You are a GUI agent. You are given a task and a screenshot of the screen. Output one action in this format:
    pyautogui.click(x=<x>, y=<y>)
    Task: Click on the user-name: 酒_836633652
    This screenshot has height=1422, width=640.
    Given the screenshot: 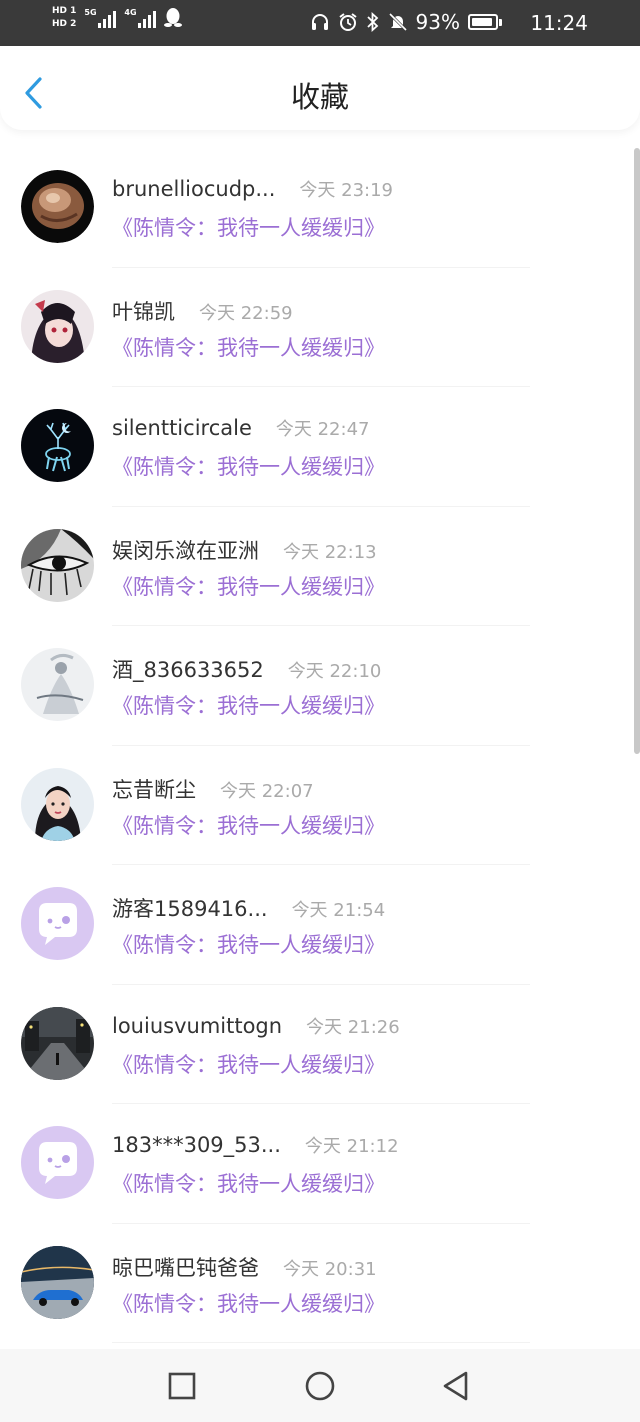 What is the action you would take?
    pyautogui.click(x=188, y=669)
    